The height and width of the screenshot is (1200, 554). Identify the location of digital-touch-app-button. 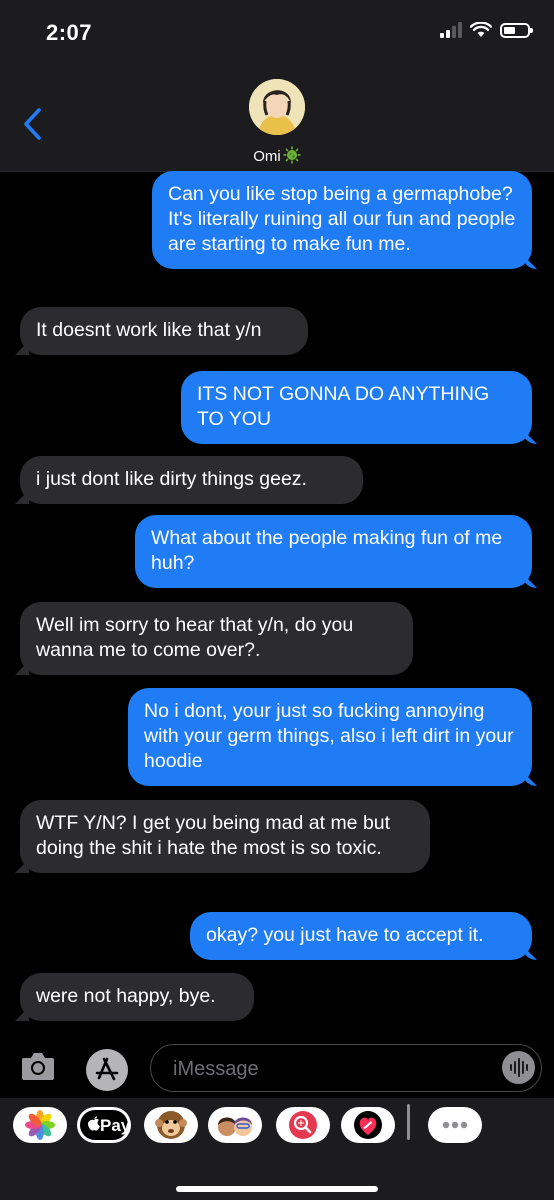
(368, 1125).